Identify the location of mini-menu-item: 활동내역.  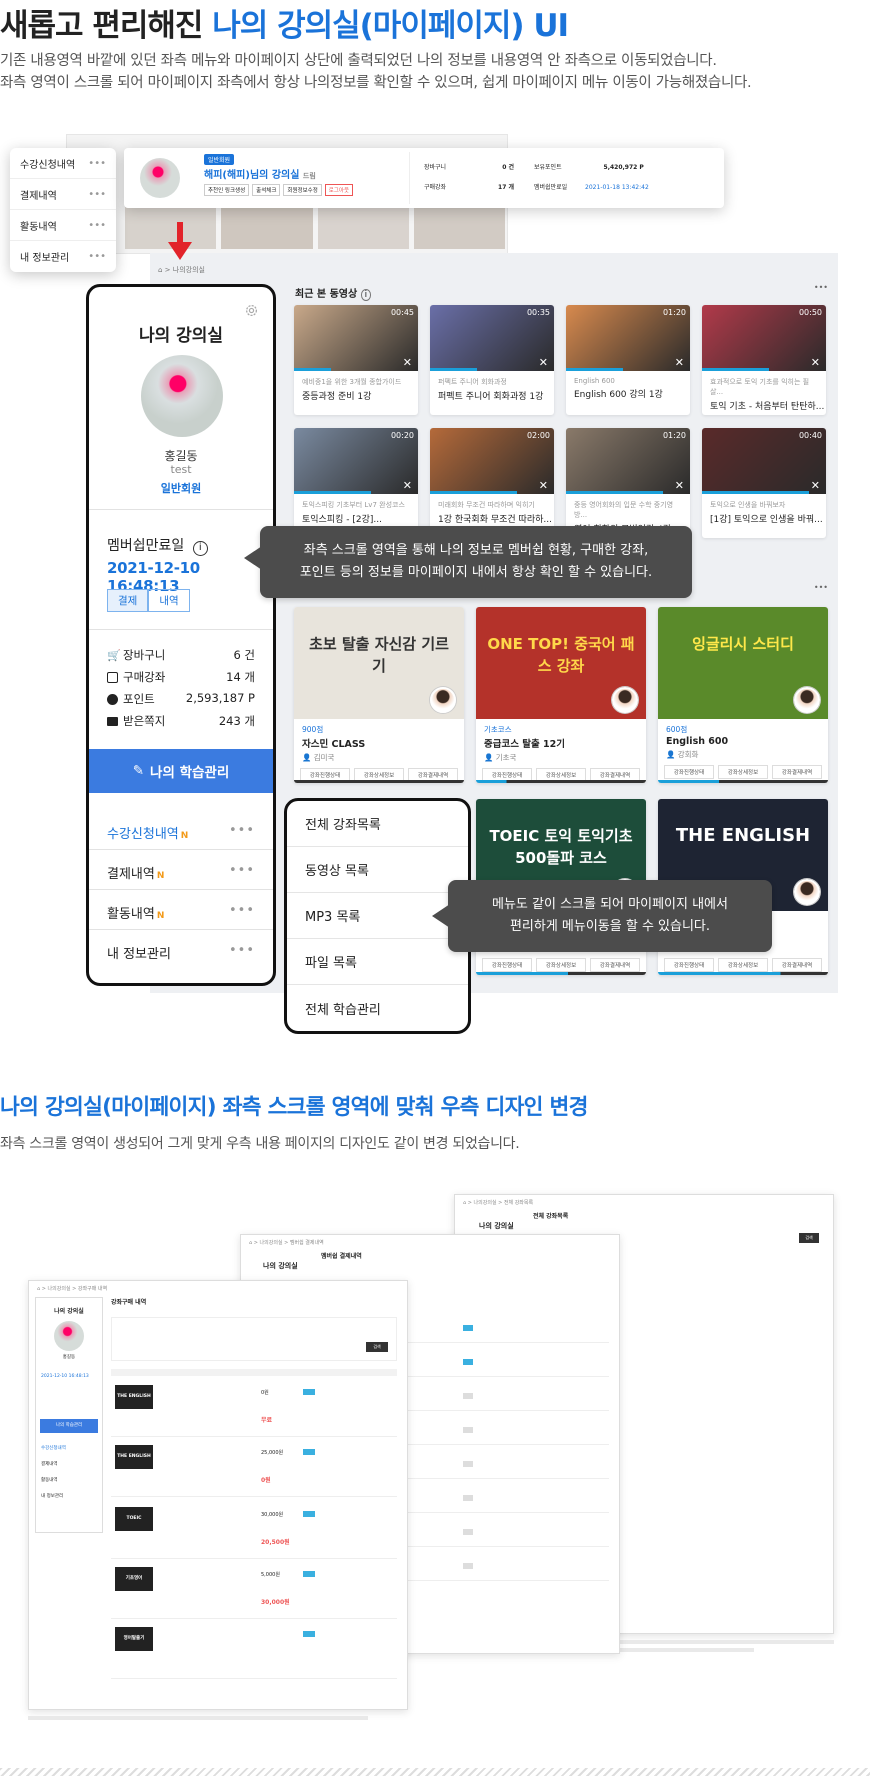
(71, 1481).